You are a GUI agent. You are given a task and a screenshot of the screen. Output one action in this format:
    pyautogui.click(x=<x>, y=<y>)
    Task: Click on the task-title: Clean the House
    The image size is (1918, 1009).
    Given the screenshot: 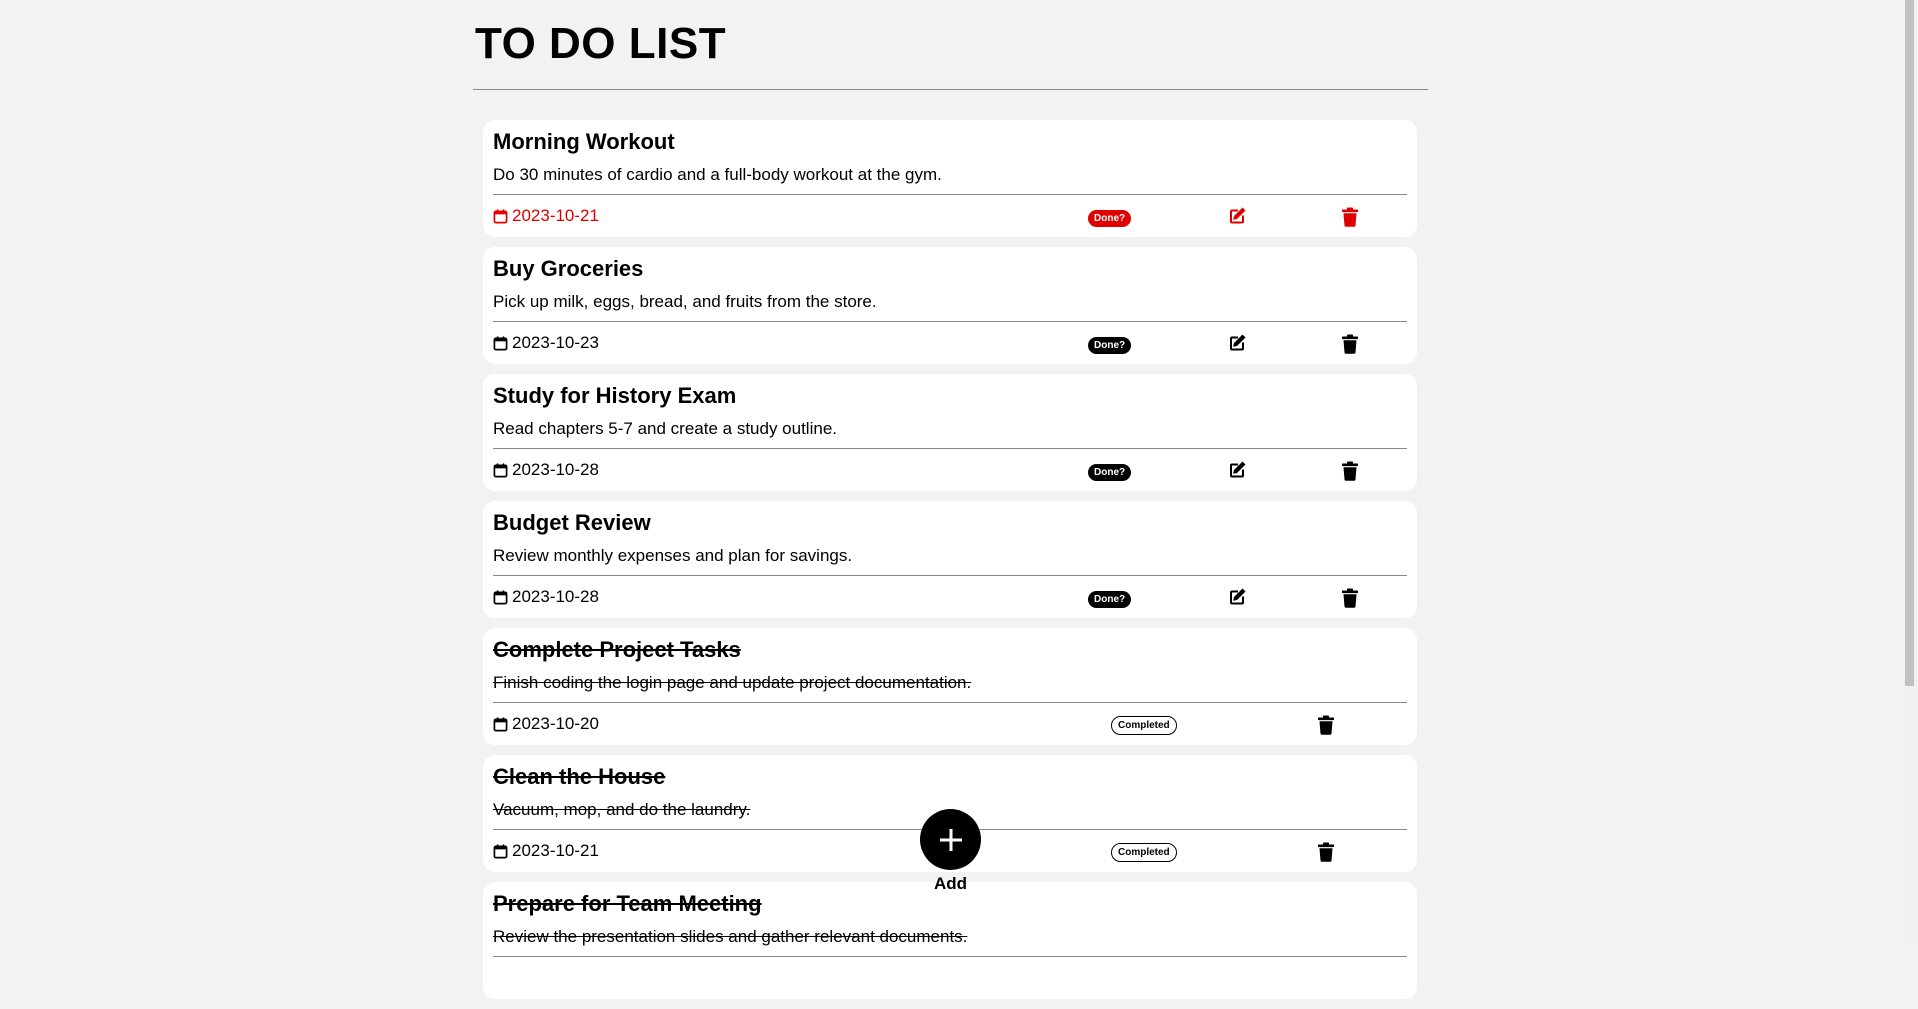 What is the action you would take?
    pyautogui.click(x=579, y=776)
    